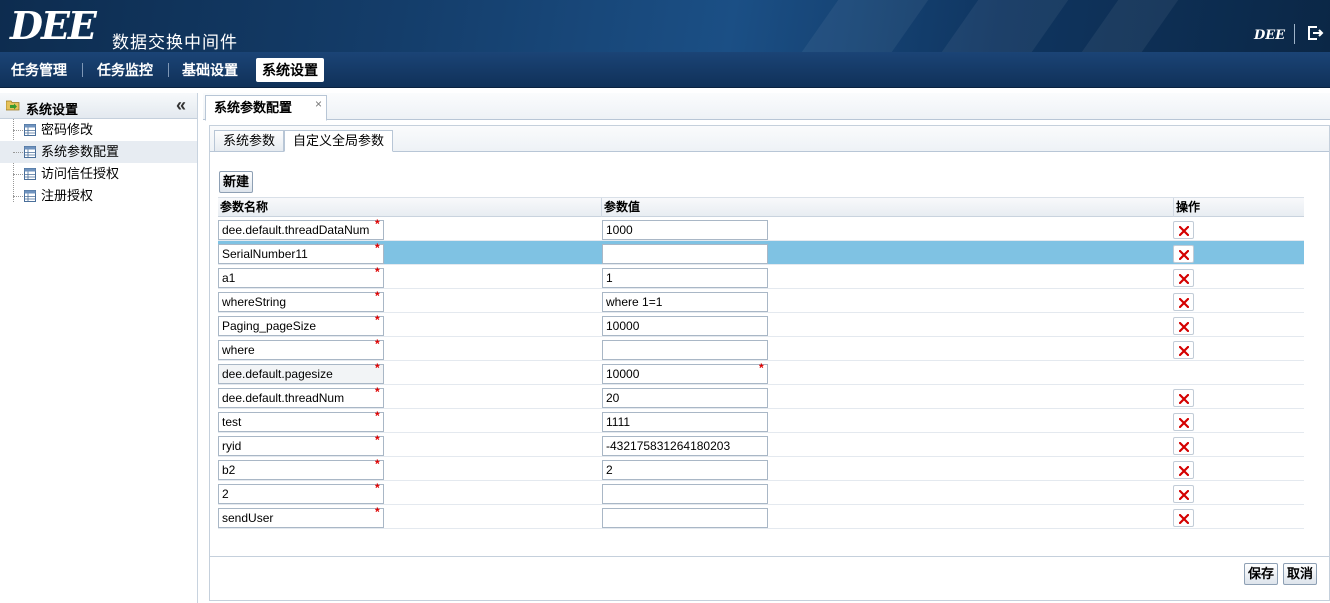 This screenshot has height=603, width=1330. What do you see at coordinates (301, 398) in the screenshot?
I see `param-name-input: dee.default.threadNum` at bounding box center [301, 398].